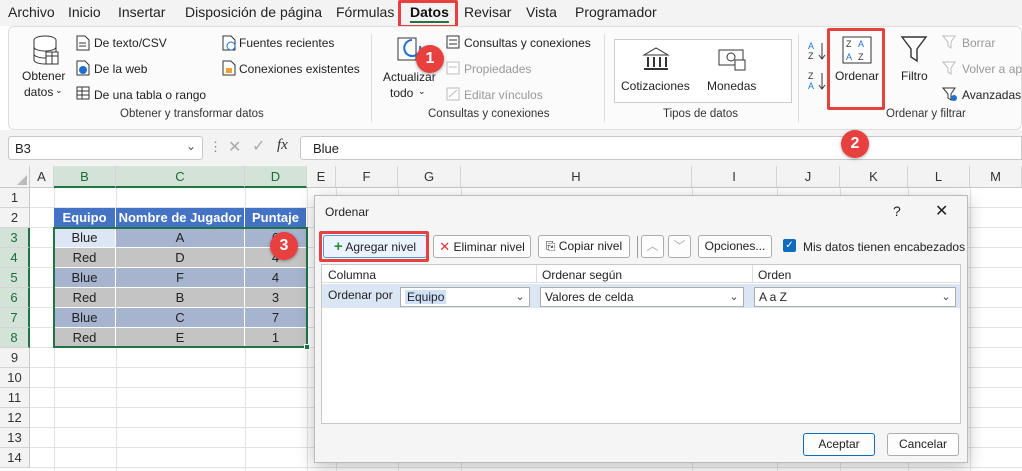  Describe the element at coordinates (15, 318) in the screenshot. I see `row-header: 7` at that location.